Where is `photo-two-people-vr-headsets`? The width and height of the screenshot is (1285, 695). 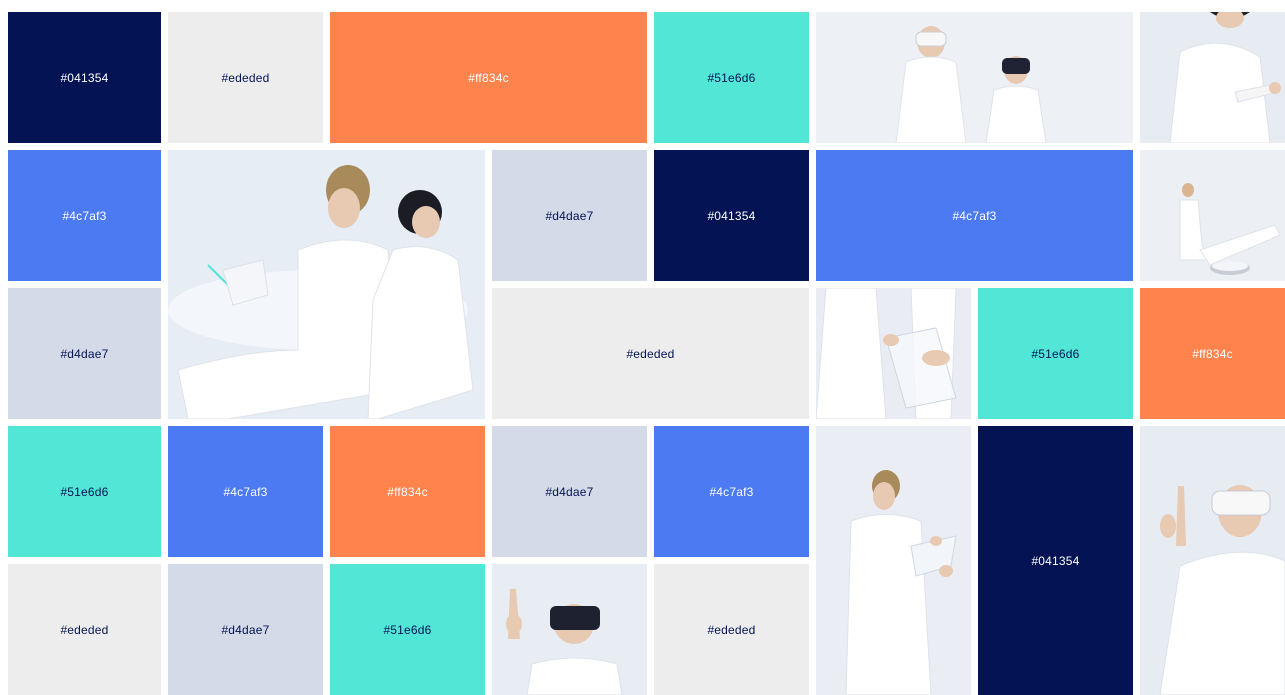 photo-two-people-vr-headsets is located at coordinates (974, 77).